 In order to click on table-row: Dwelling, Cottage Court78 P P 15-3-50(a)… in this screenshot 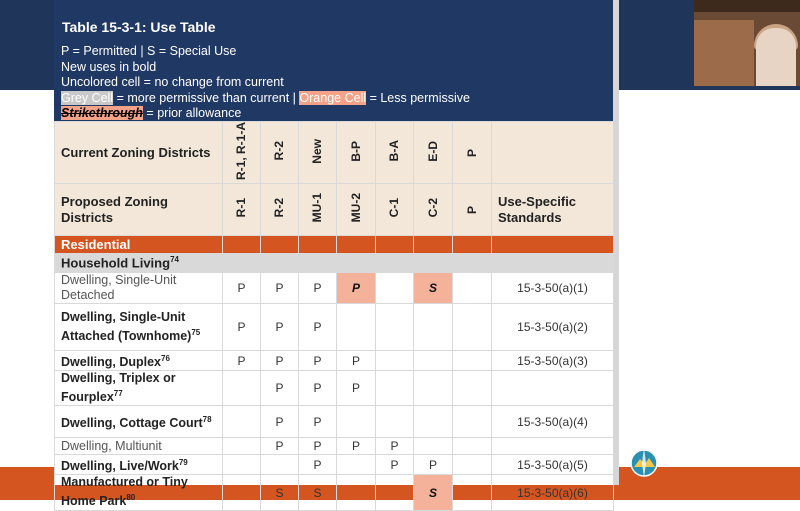, I will do `click(334, 422)`.